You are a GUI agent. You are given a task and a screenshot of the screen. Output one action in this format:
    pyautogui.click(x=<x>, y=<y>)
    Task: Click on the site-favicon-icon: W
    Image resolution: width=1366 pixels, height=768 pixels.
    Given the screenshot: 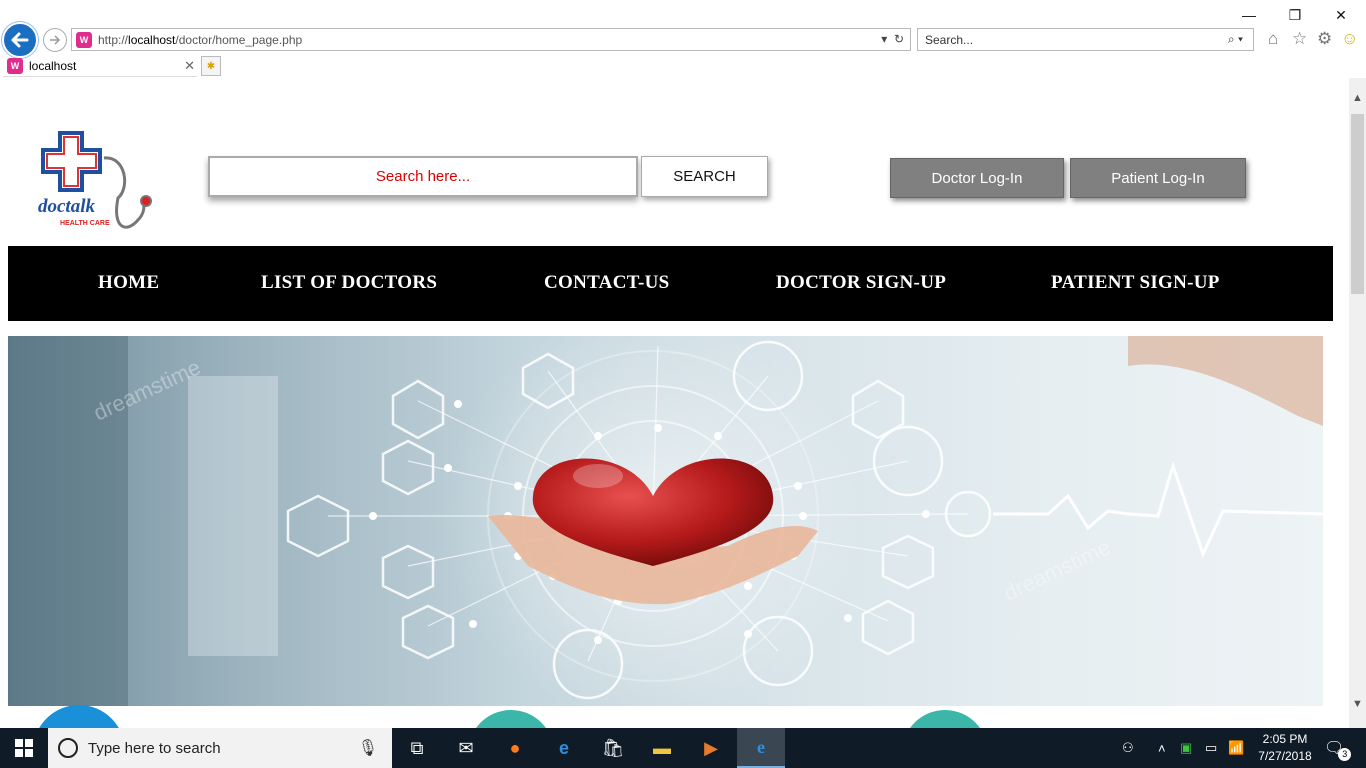 What is the action you would take?
    pyautogui.click(x=84, y=39)
    